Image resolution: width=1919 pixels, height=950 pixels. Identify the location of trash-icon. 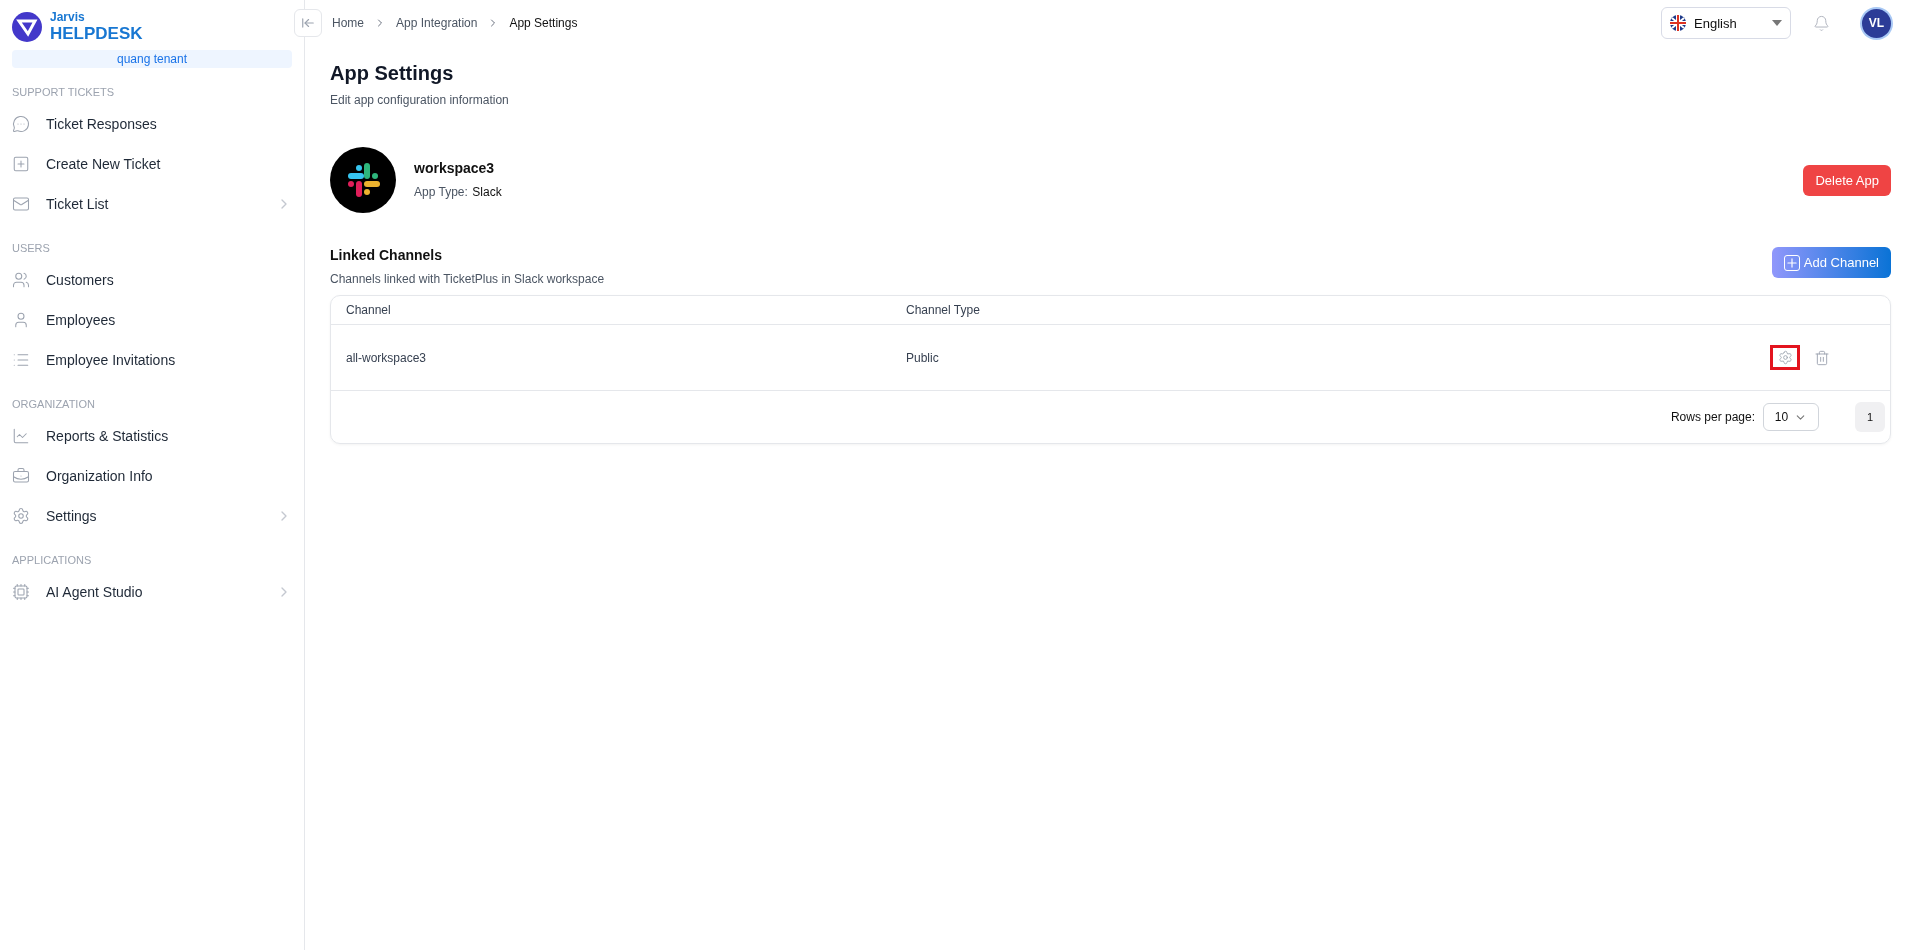
(1822, 357).